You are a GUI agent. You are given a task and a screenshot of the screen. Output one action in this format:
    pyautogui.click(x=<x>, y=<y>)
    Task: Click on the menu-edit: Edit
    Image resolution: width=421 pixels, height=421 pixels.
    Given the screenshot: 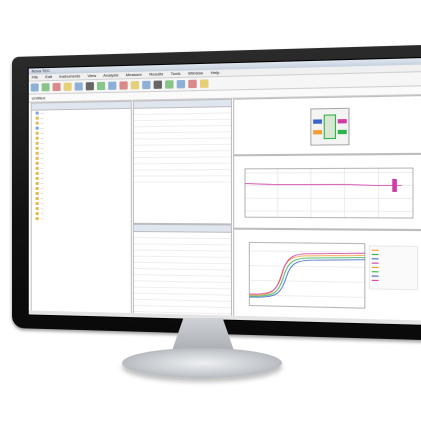 What is the action you would take?
    pyautogui.click(x=48, y=76)
    